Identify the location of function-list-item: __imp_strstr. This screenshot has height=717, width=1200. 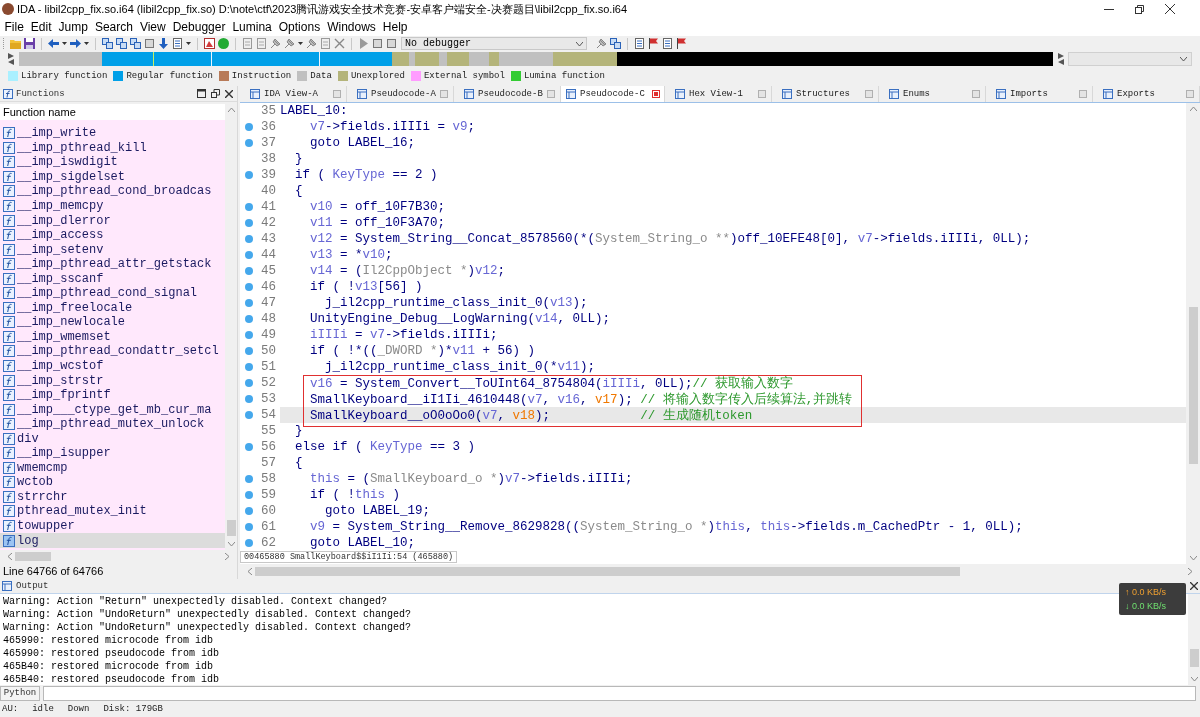
(112, 380).